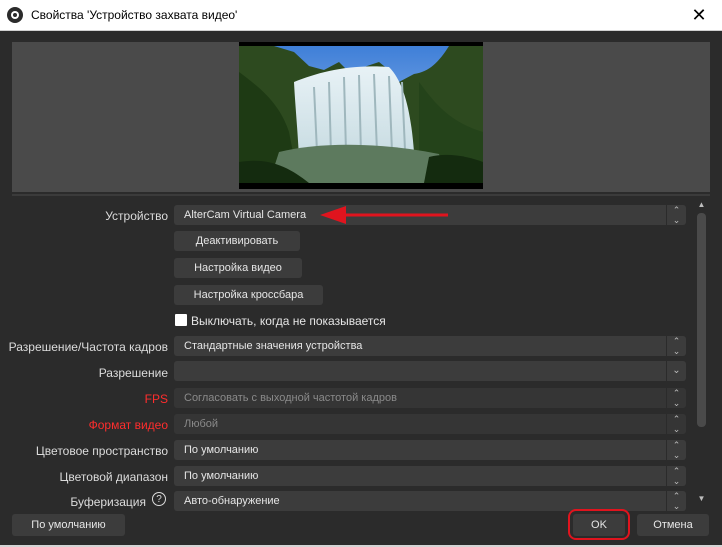 Image resolution: width=722 pixels, height=547 pixels. What do you see at coordinates (699, 15) in the screenshot?
I see `close-button: ✕` at bounding box center [699, 15].